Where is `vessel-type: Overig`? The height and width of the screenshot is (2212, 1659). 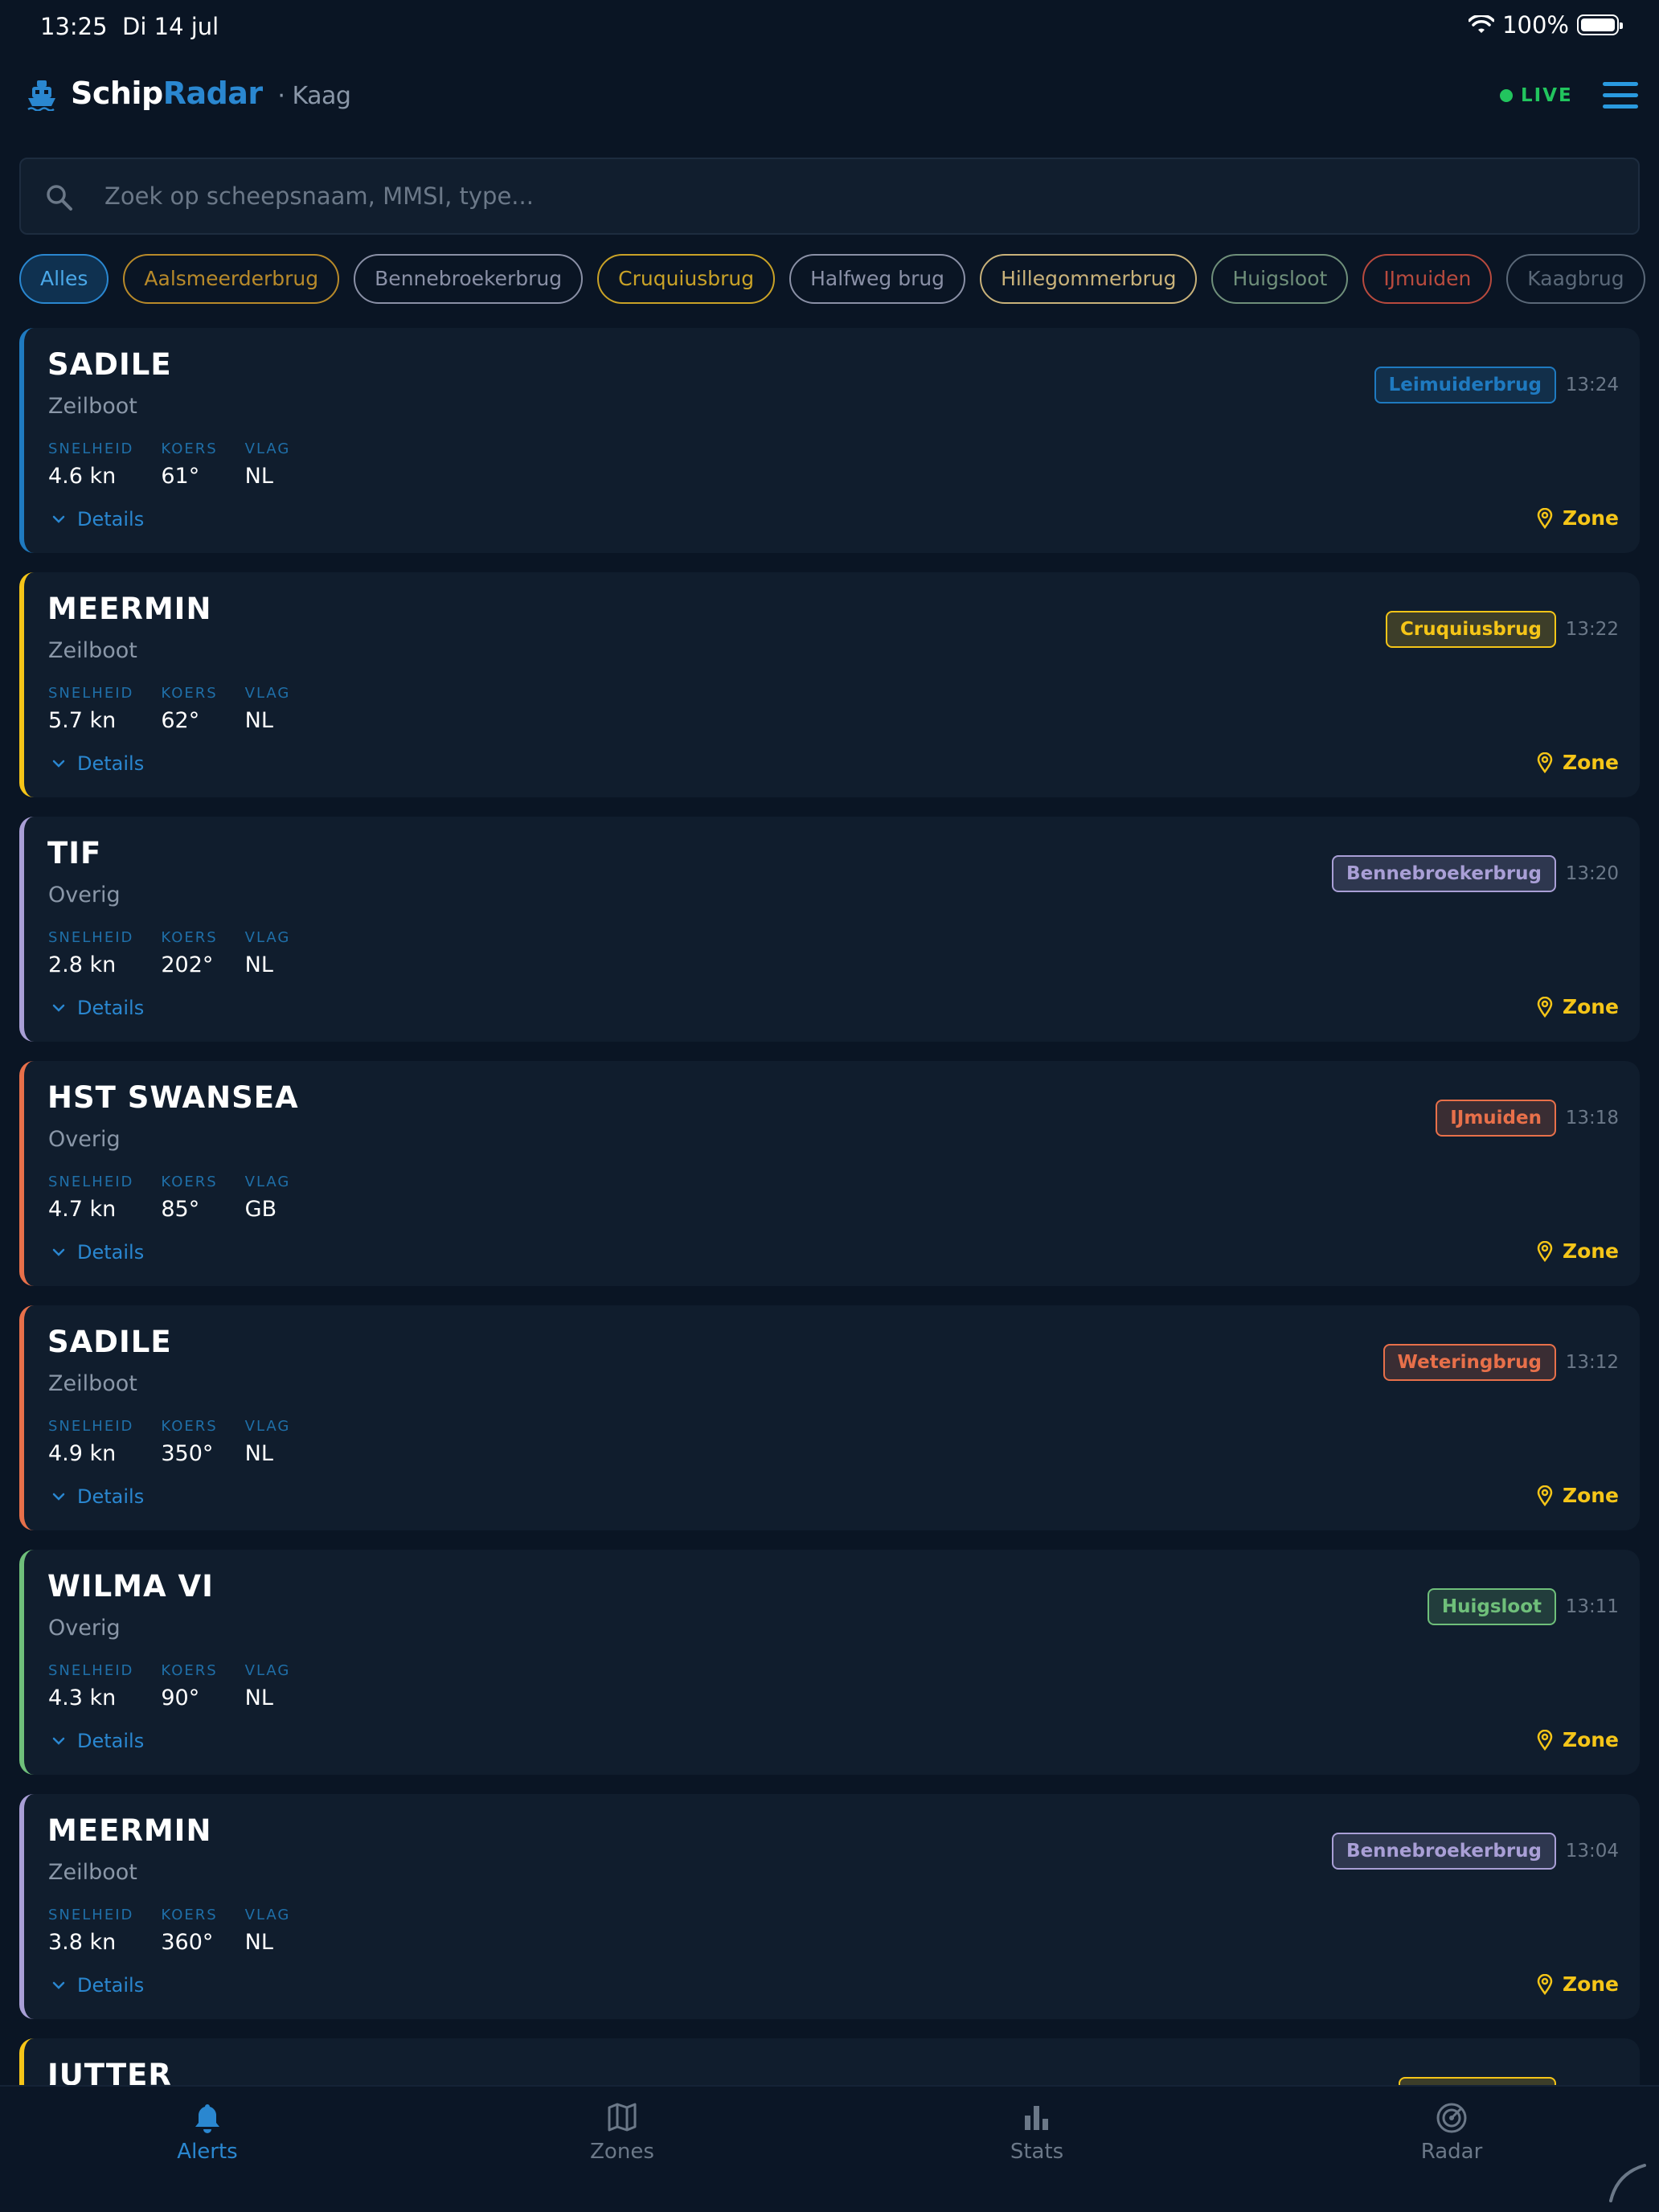 vessel-type: Overig is located at coordinates (84, 1139).